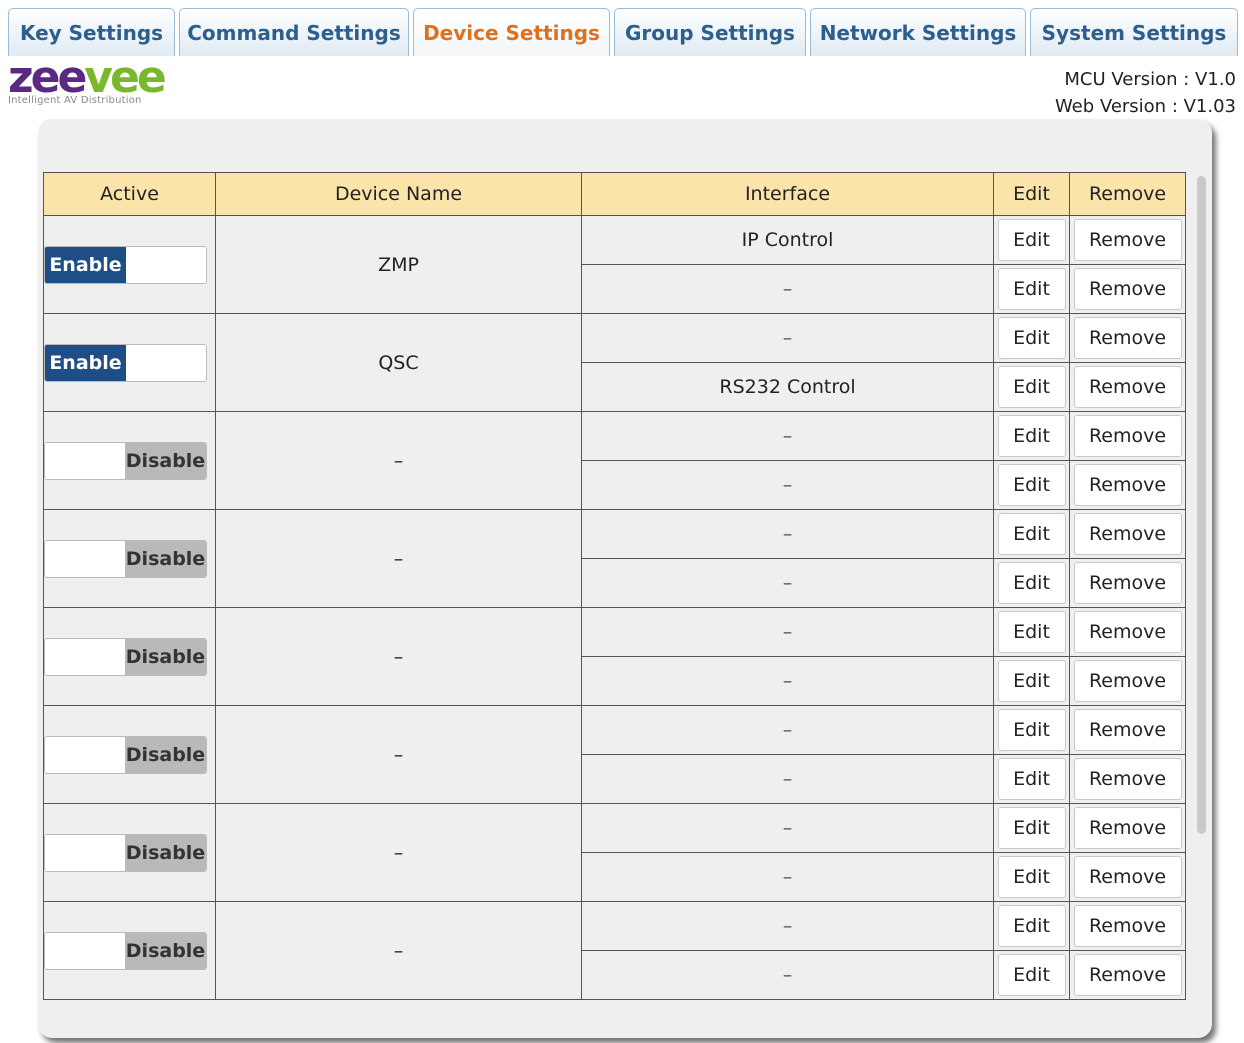 This screenshot has width=1244, height=1043. What do you see at coordinates (398, 362) in the screenshot?
I see `device-name: QSC` at bounding box center [398, 362].